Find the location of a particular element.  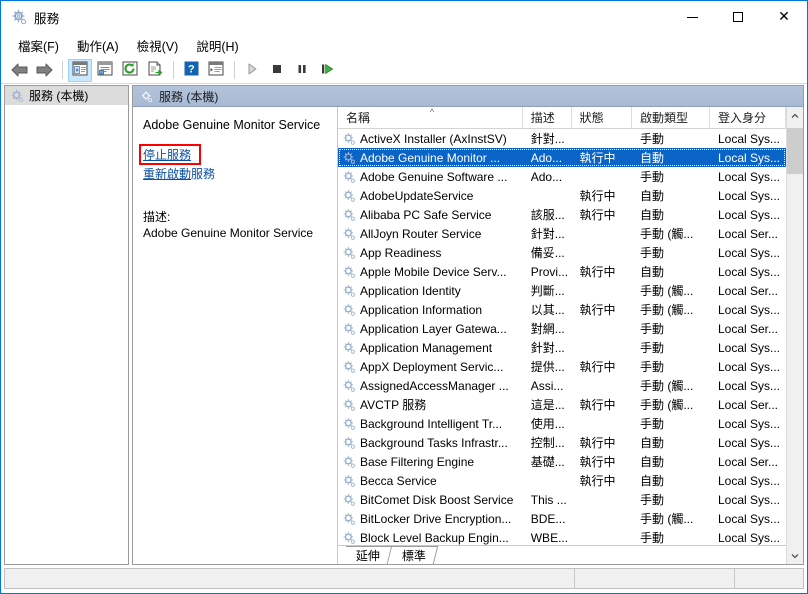

title-bar: 服務 ✕ is located at coordinates (404, 17).